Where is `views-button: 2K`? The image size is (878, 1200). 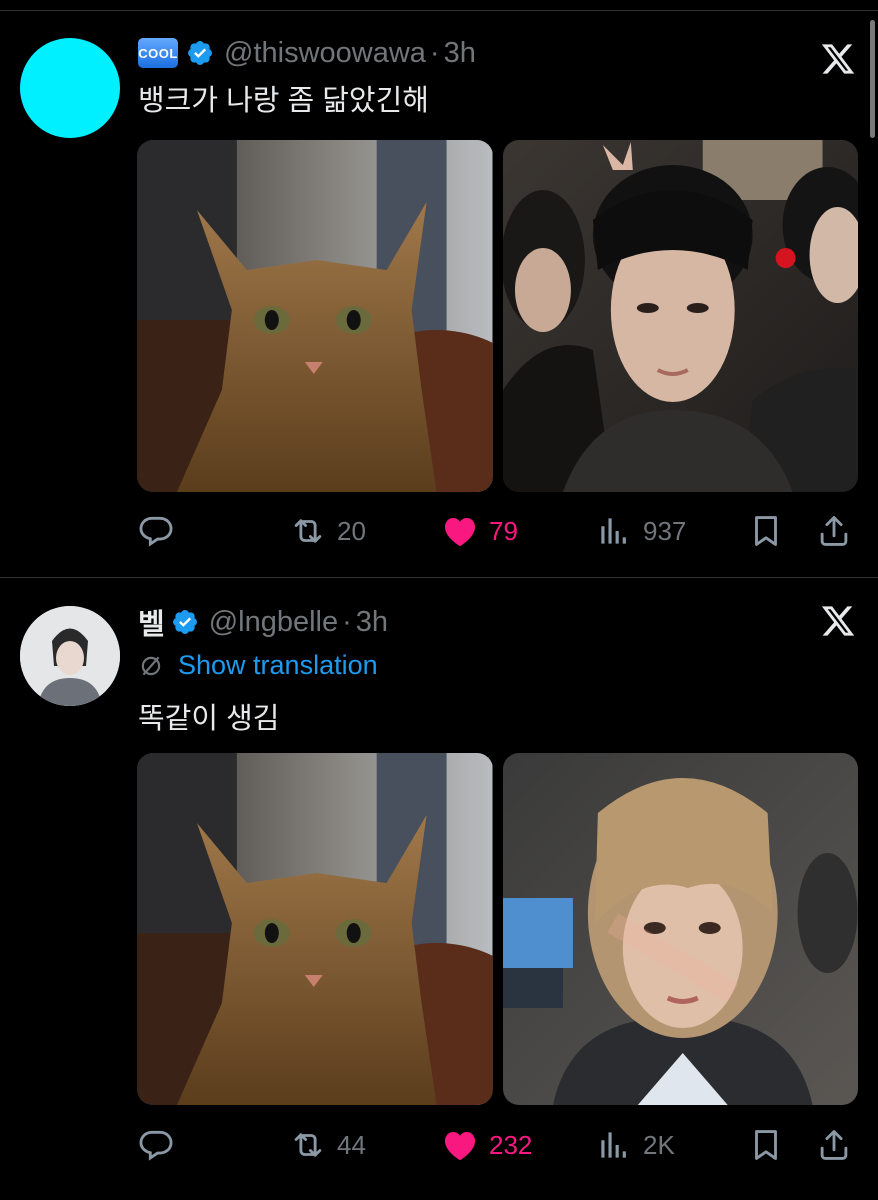
views-button: 2K is located at coordinates (635, 1145).